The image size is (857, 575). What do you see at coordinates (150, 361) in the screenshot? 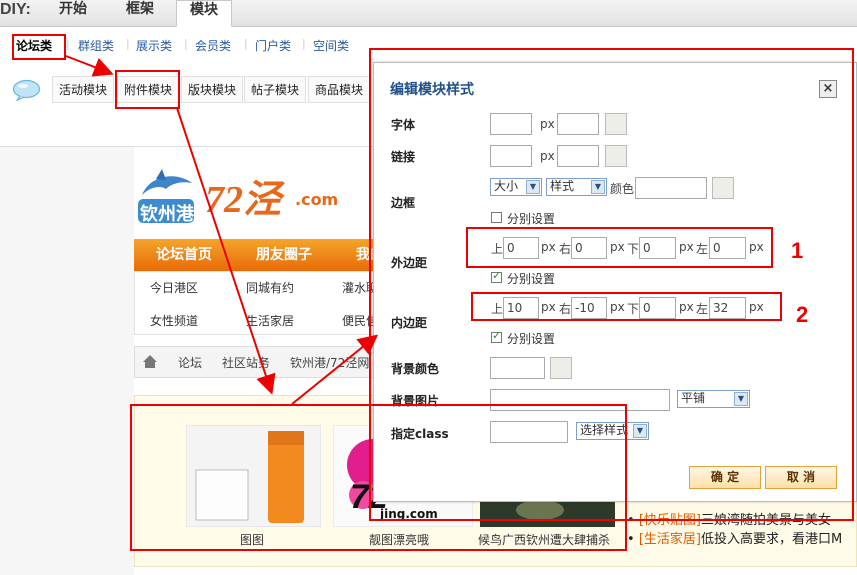
I see `home-icon` at bounding box center [150, 361].